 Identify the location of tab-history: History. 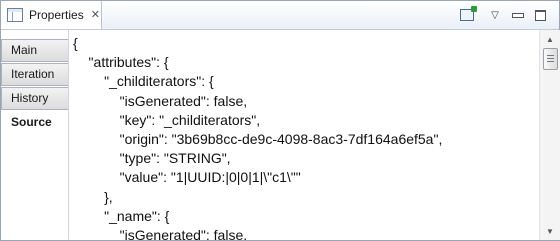
(35, 98).